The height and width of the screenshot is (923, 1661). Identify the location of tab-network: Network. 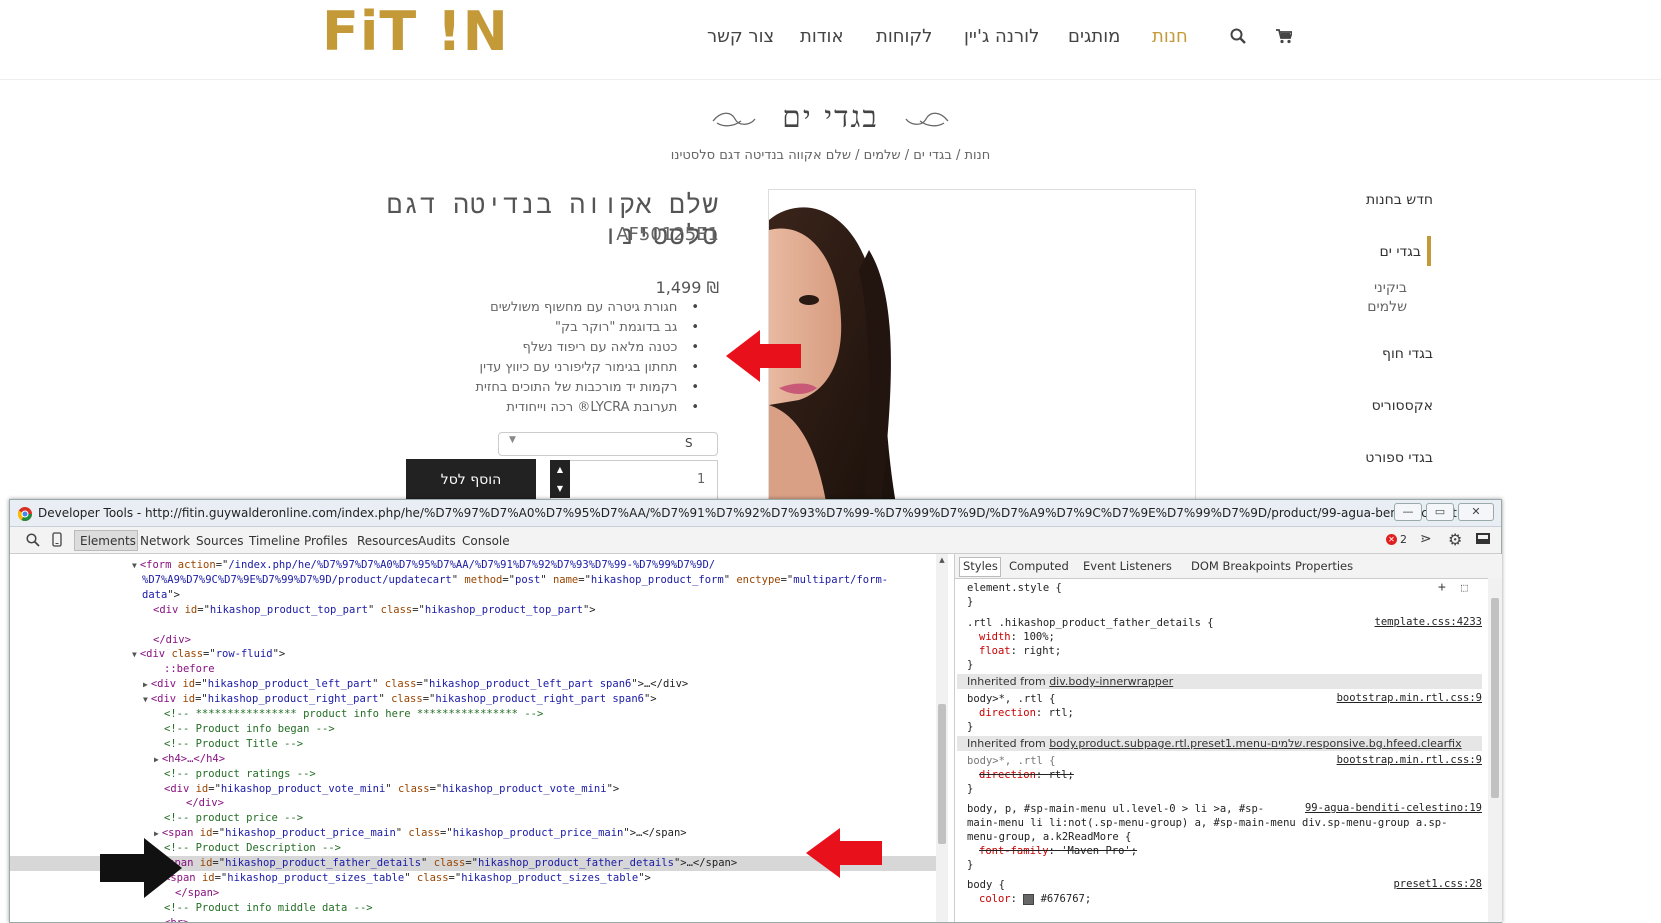
(165, 541).